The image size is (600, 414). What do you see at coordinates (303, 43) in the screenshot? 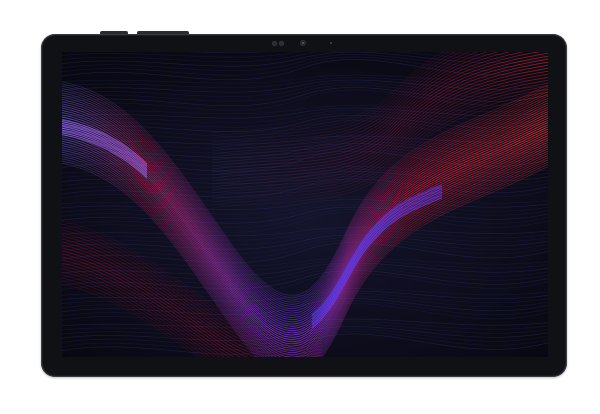
I see `camera-icon` at bounding box center [303, 43].